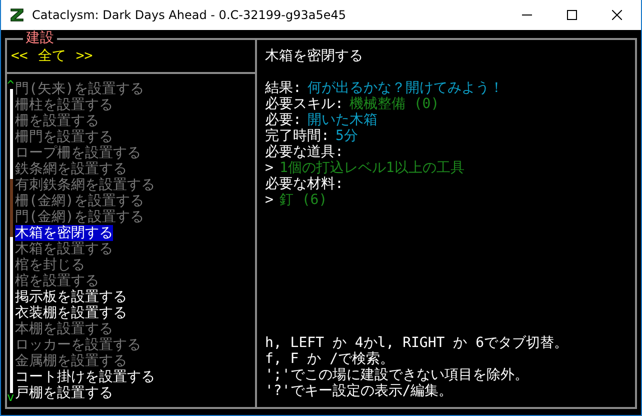  What do you see at coordinates (57, 121) in the screenshot?
I see `construction-item: 柵を設置する` at bounding box center [57, 121].